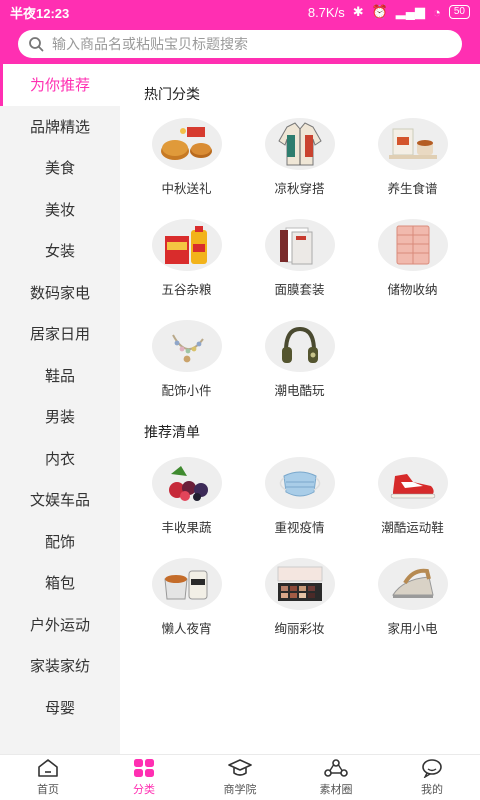 Image resolution: width=480 pixels, height=800 pixels. I want to click on material-circle-icon, so click(336, 768).